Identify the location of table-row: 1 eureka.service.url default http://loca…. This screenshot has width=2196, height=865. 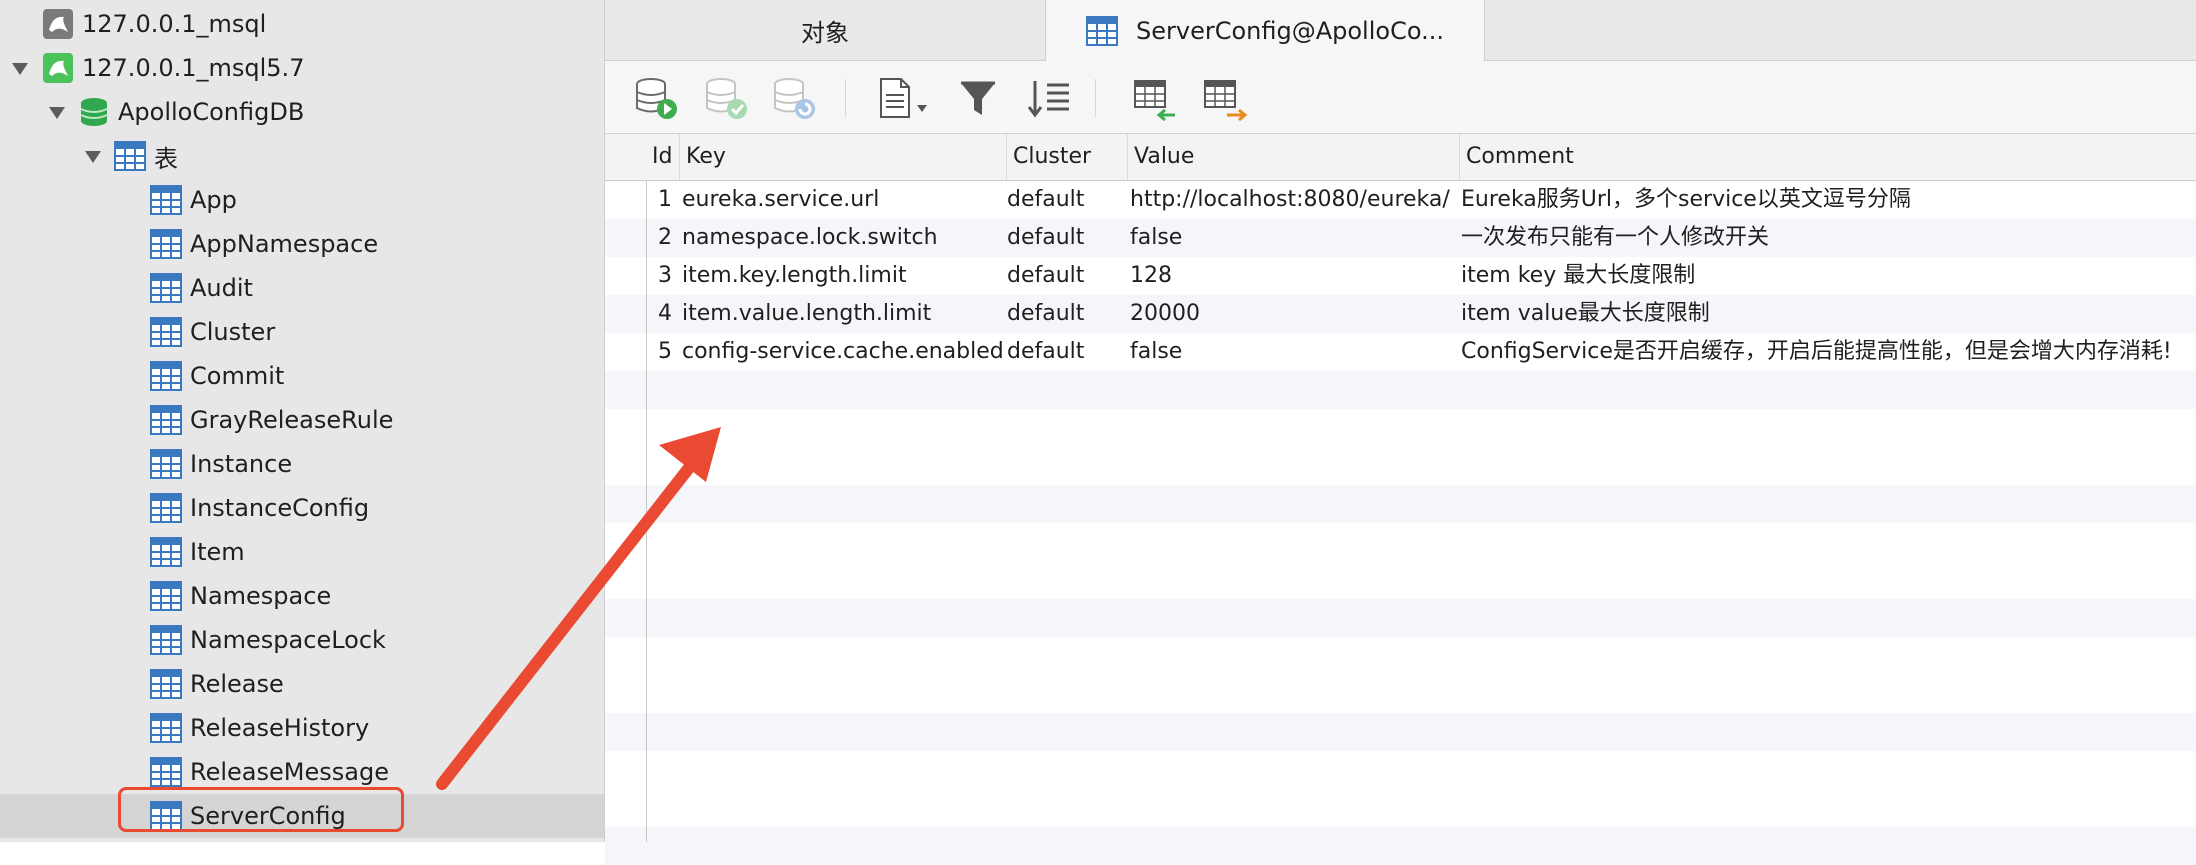
(1400, 200).